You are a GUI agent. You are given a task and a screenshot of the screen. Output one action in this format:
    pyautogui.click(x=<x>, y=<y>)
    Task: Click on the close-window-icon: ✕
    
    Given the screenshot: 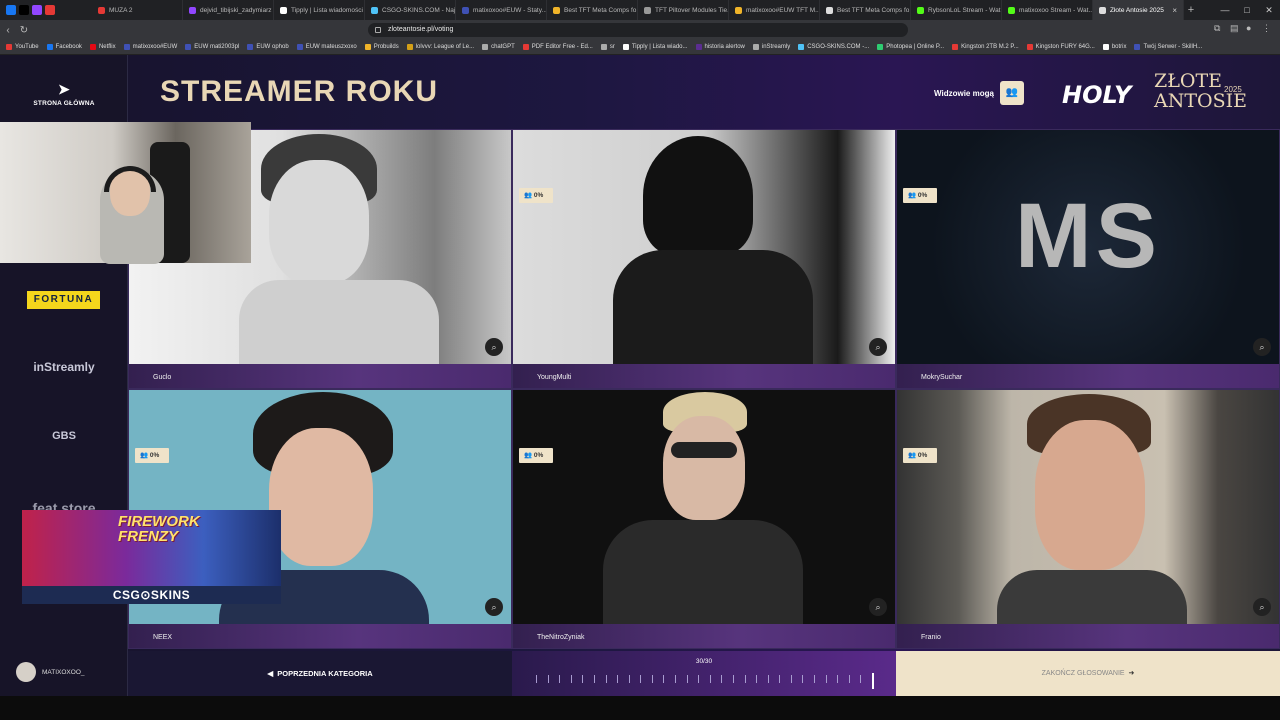 What is the action you would take?
    pyautogui.click(x=1269, y=10)
    